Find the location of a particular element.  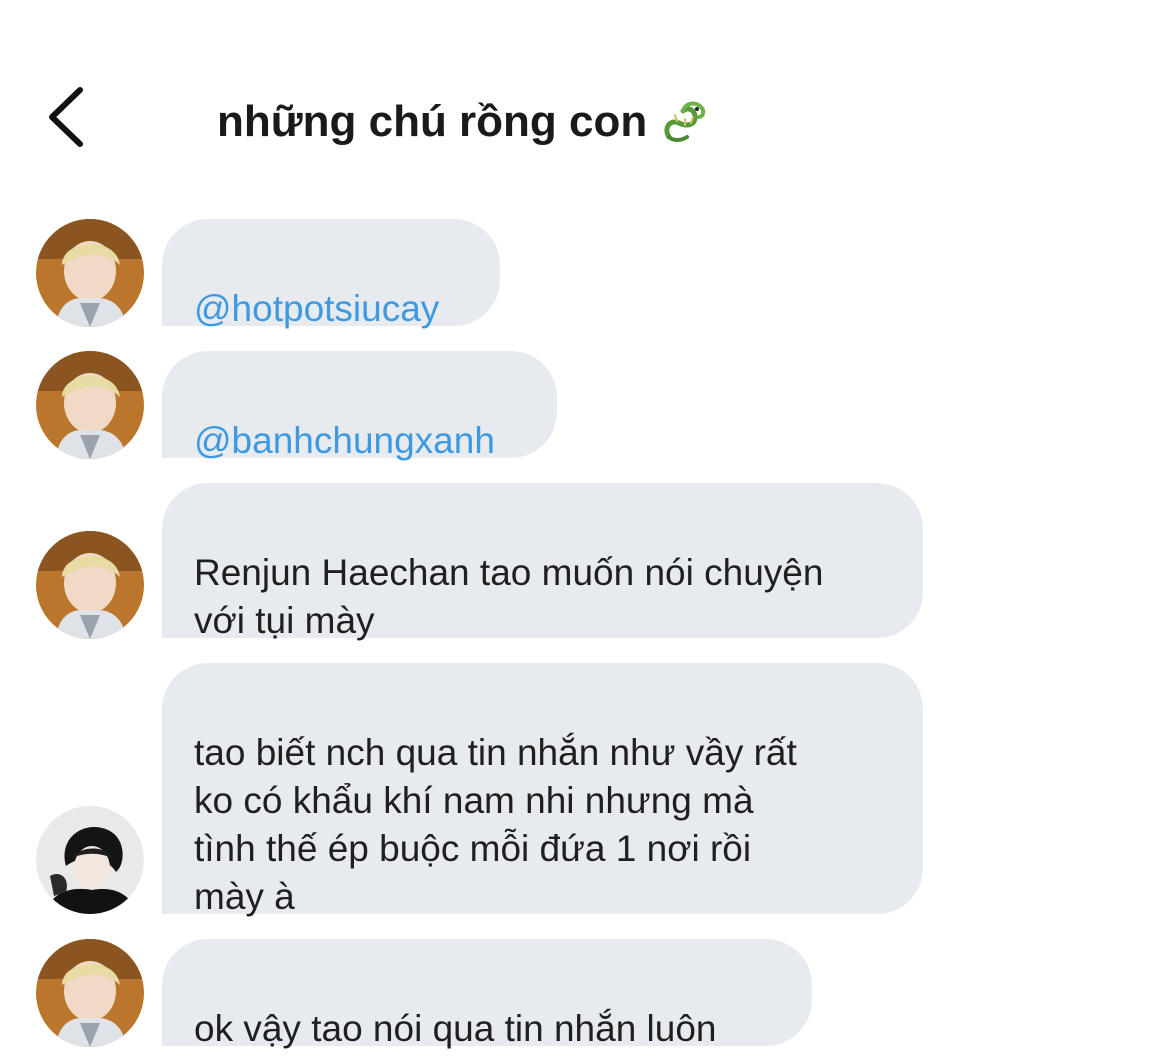

back-button is located at coordinates (68, 118).